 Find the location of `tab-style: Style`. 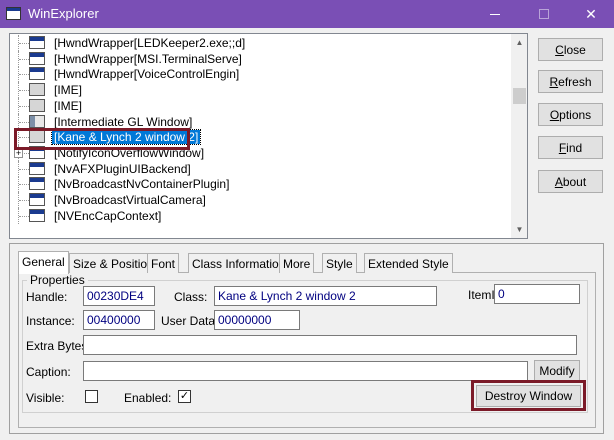

tab-style: Style is located at coordinates (339, 263).